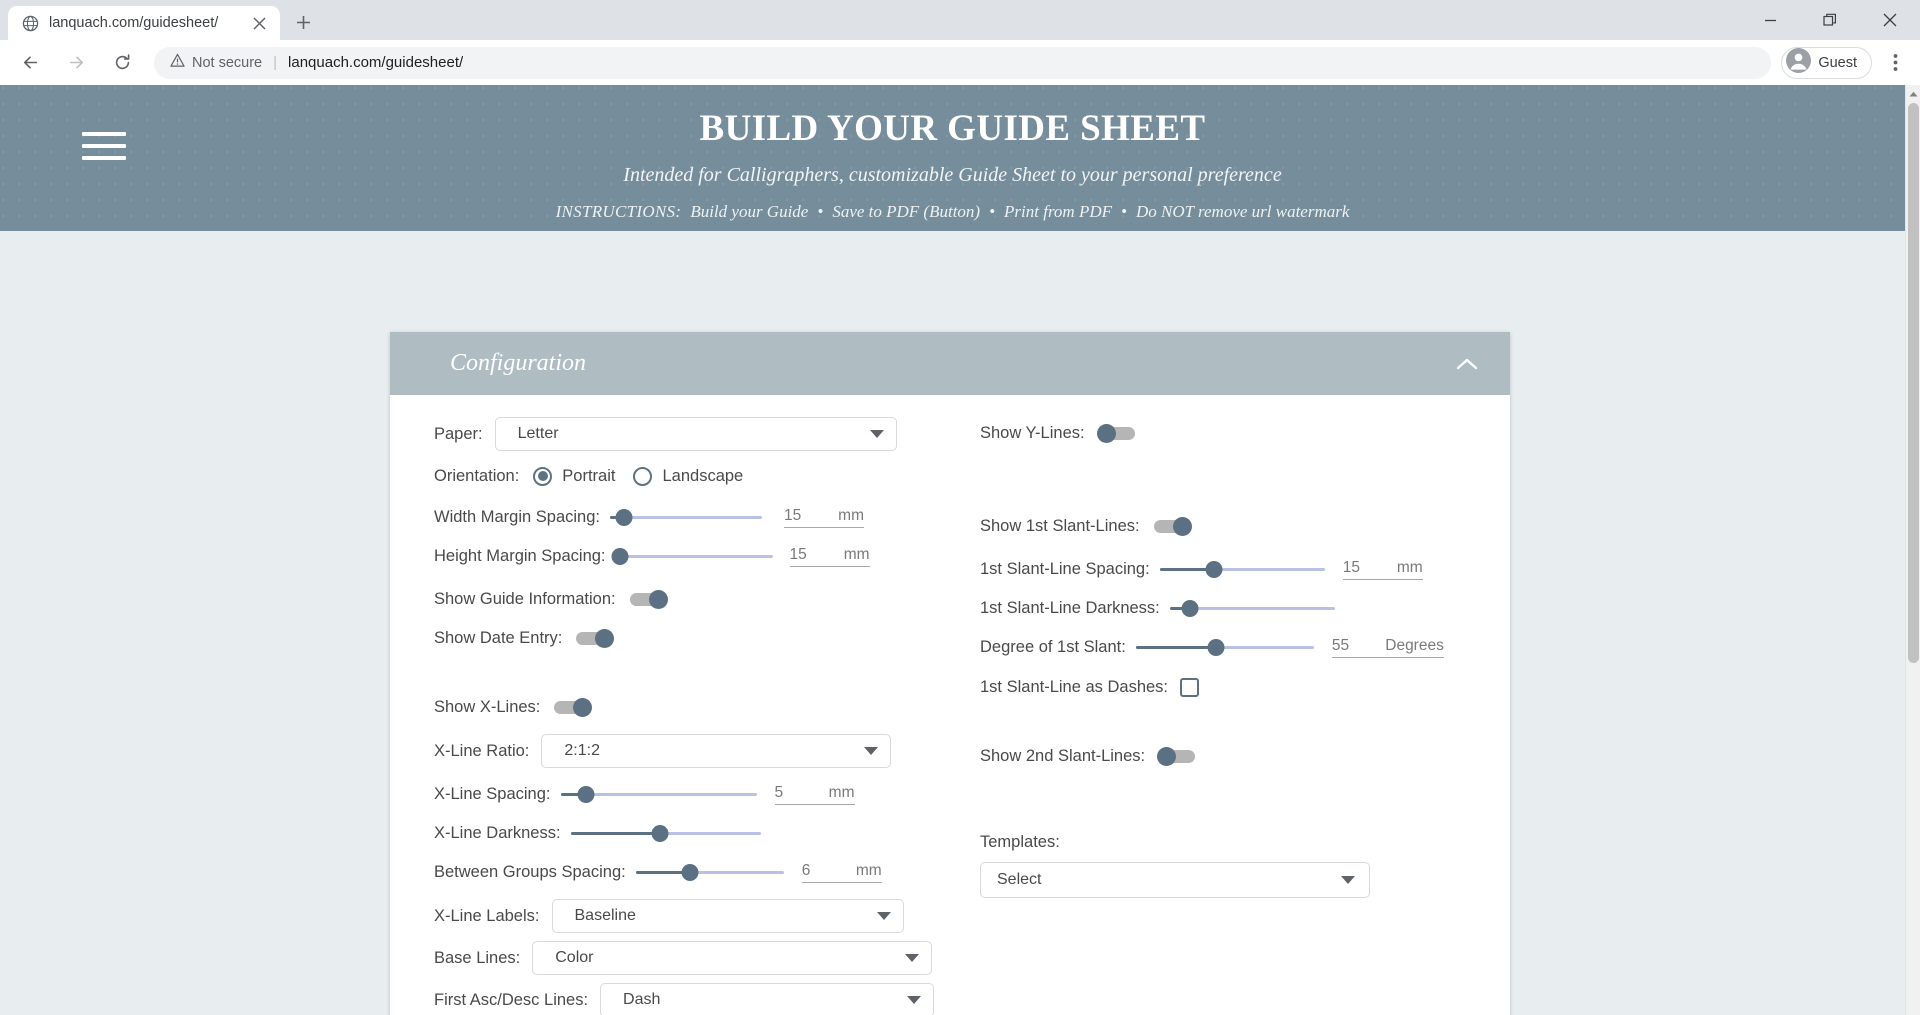 Image resolution: width=1920 pixels, height=1015 pixels. I want to click on row-show-1st-slant-lines: Show 1st Slant-Lines:, so click(1235, 526).